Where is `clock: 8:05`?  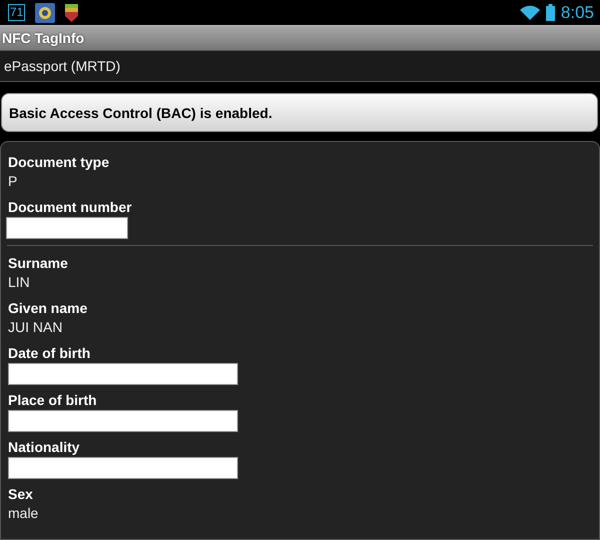 clock: 8:05 is located at coordinates (577, 12).